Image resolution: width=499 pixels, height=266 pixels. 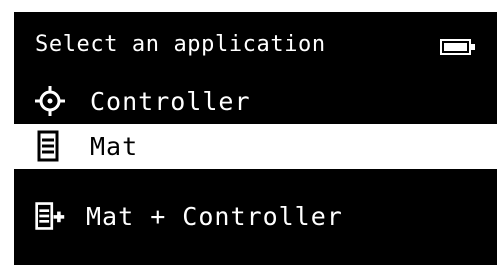 What do you see at coordinates (170, 101) in the screenshot?
I see `menu-item-label: Controller` at bounding box center [170, 101].